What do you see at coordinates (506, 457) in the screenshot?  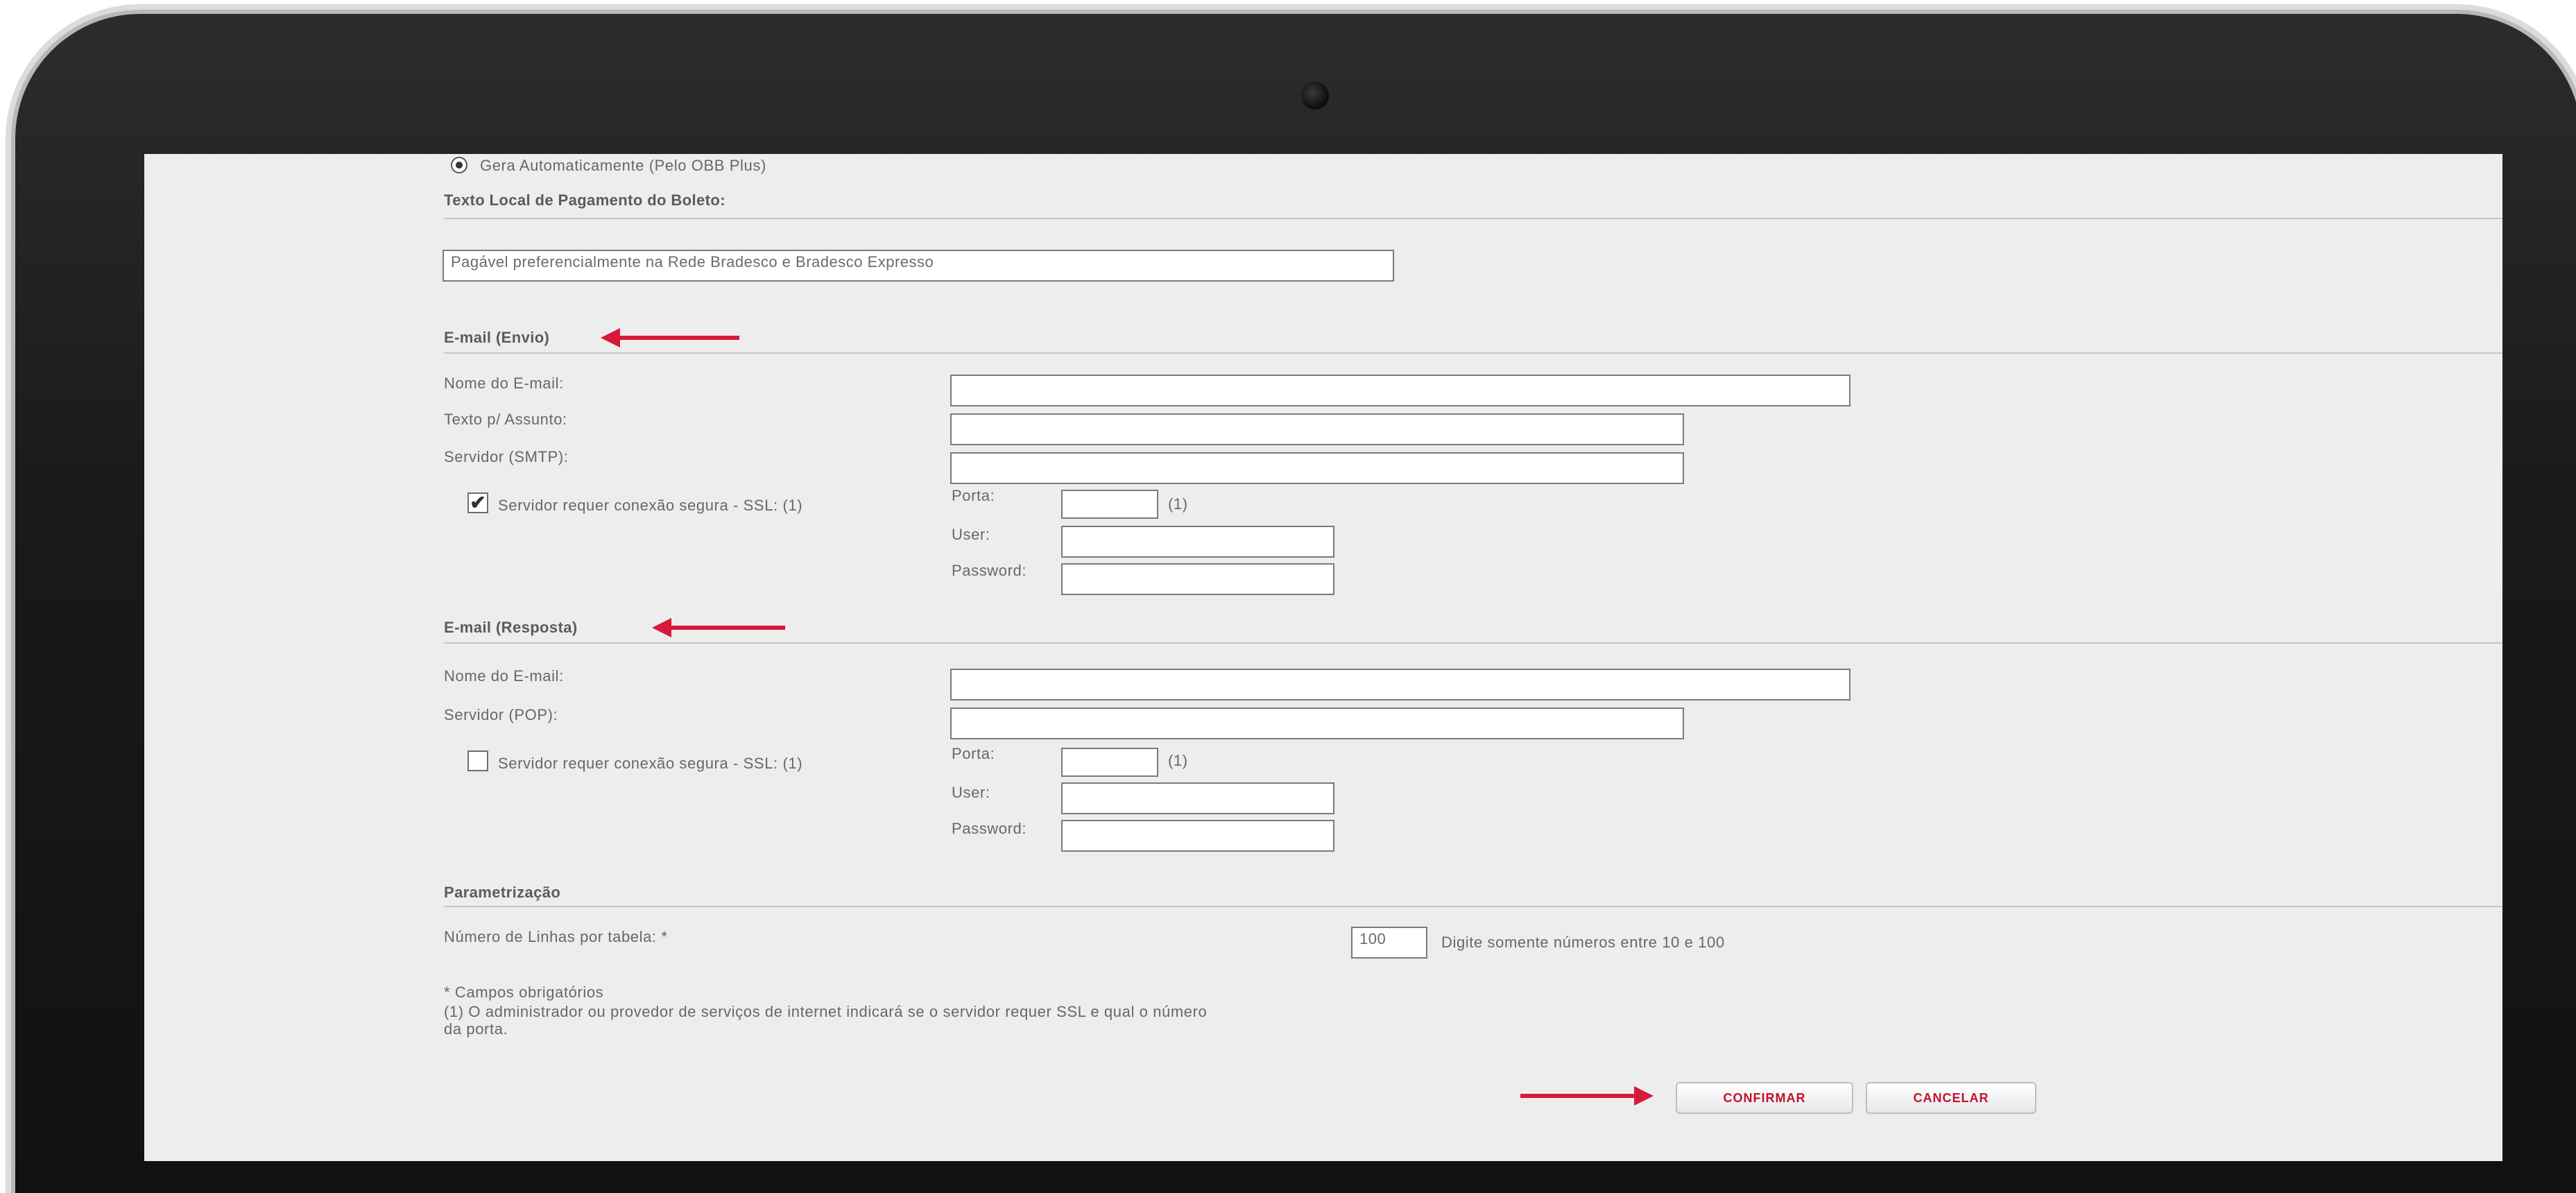 I see `envio-servidor-label: Servidor (SMTP):` at bounding box center [506, 457].